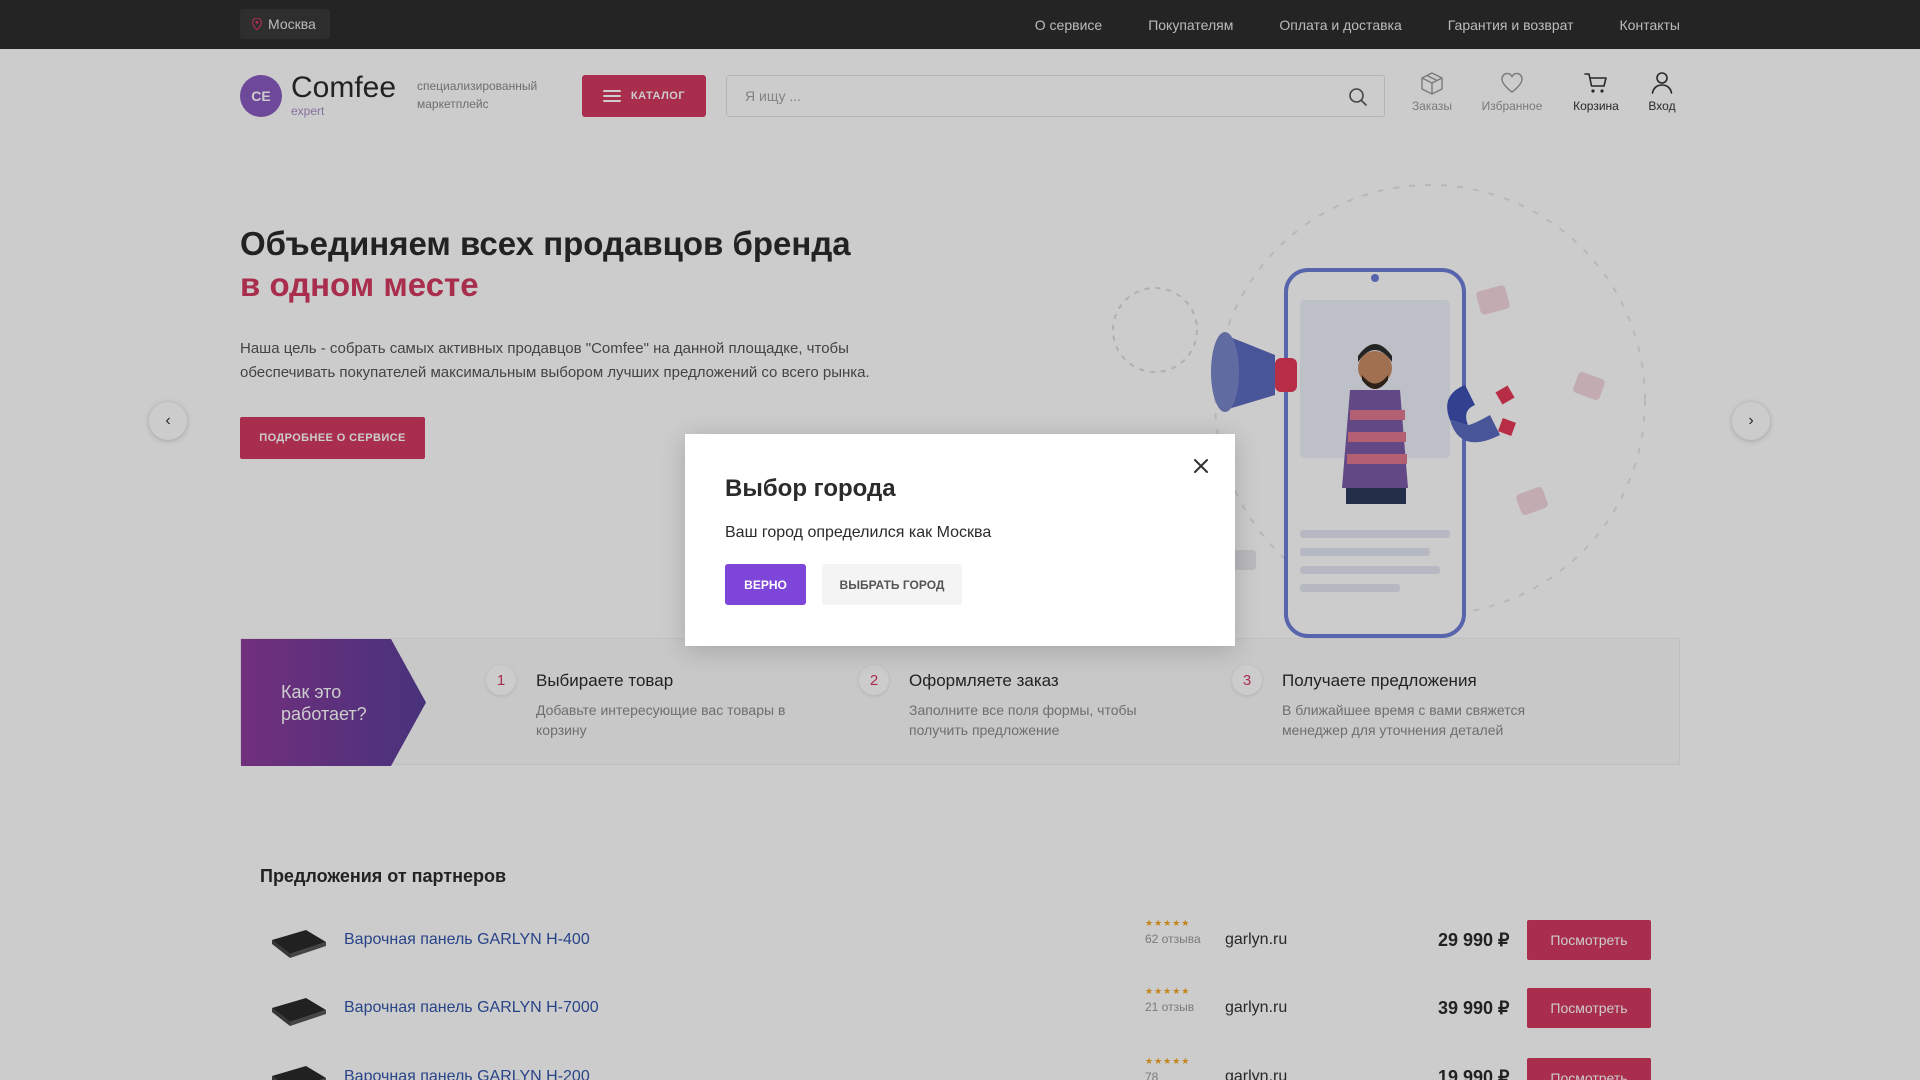  Describe the element at coordinates (1201, 466) in the screenshot. I see `close-icon` at that location.